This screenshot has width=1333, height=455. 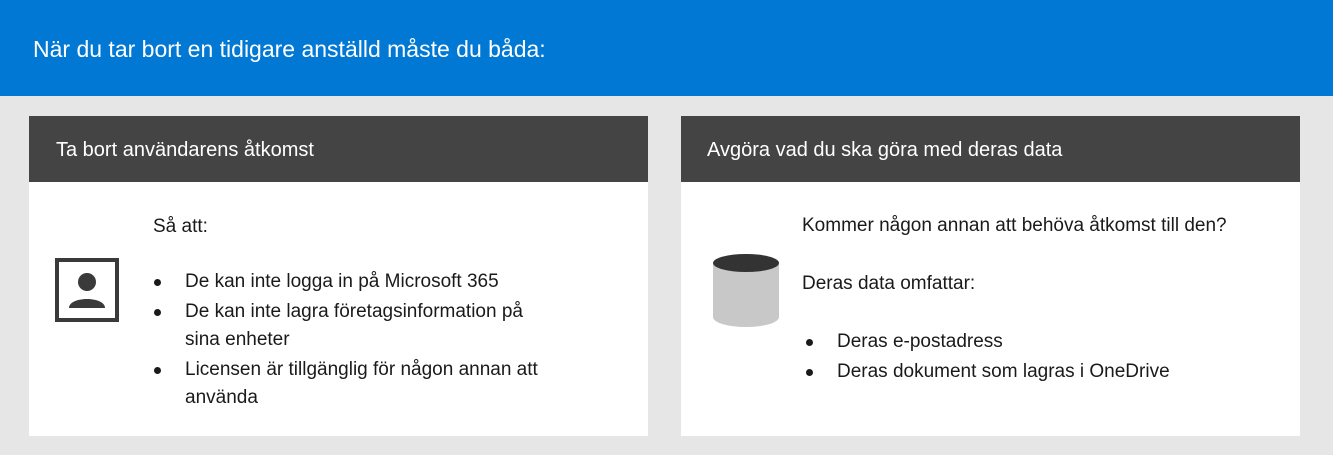 What do you see at coordinates (746, 290) in the screenshot?
I see `database-icon` at bounding box center [746, 290].